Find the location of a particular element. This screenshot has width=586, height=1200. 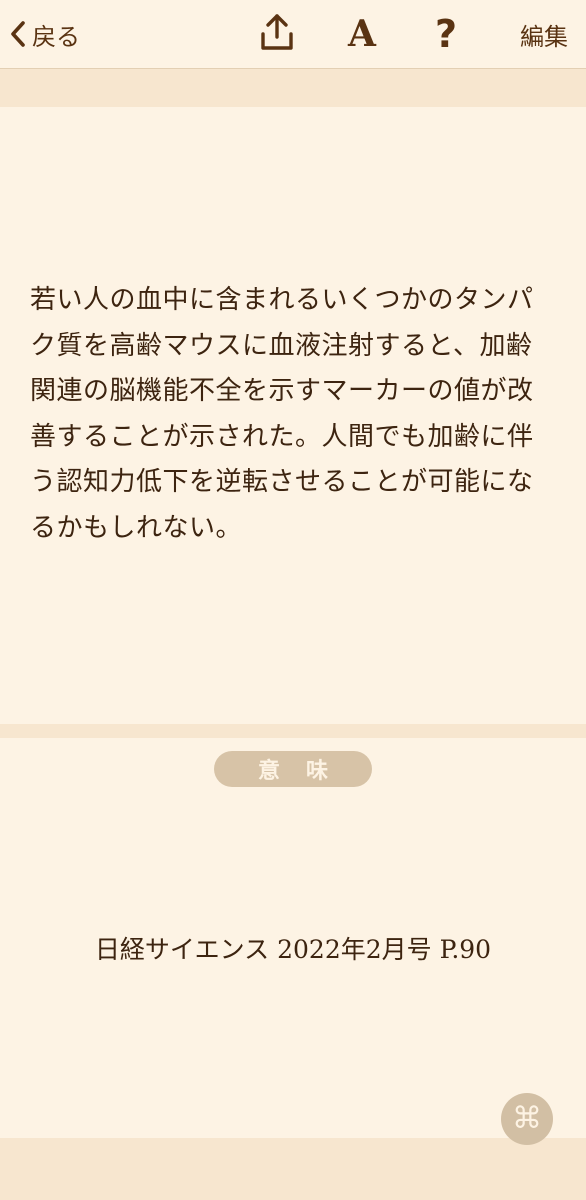

command-icon: ⌘ is located at coordinates (527, 1118).